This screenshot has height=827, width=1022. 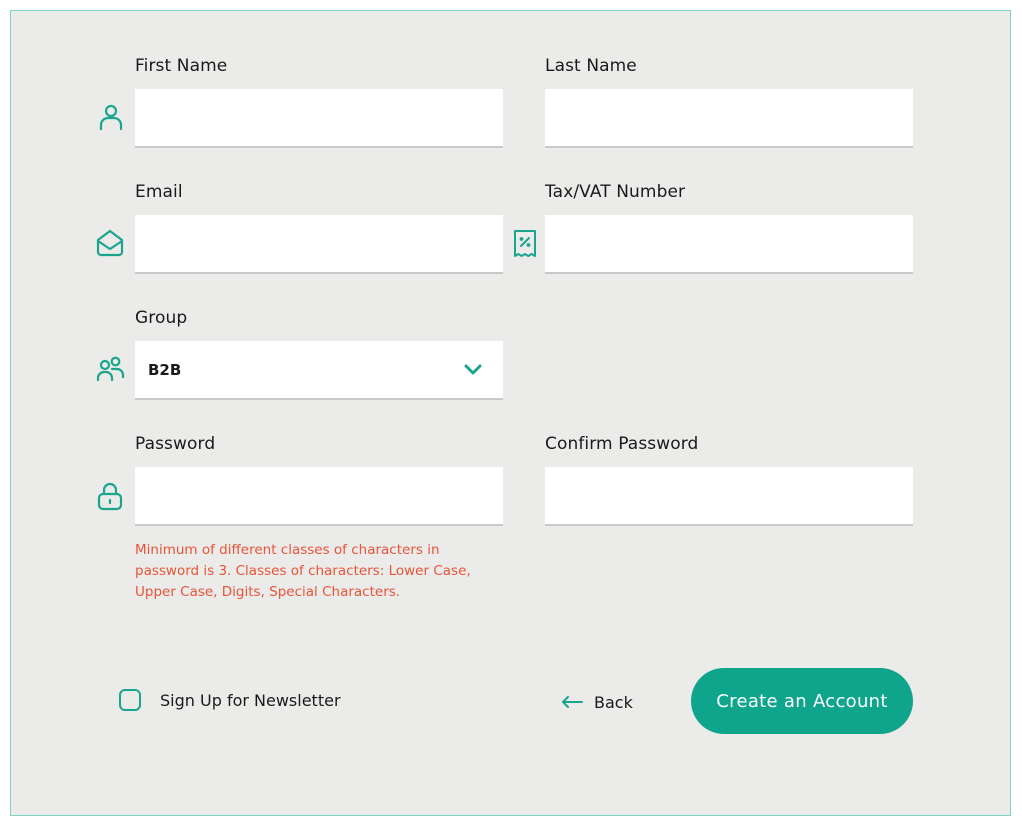 What do you see at coordinates (729, 244) in the screenshot?
I see `tax-vat-input` at bounding box center [729, 244].